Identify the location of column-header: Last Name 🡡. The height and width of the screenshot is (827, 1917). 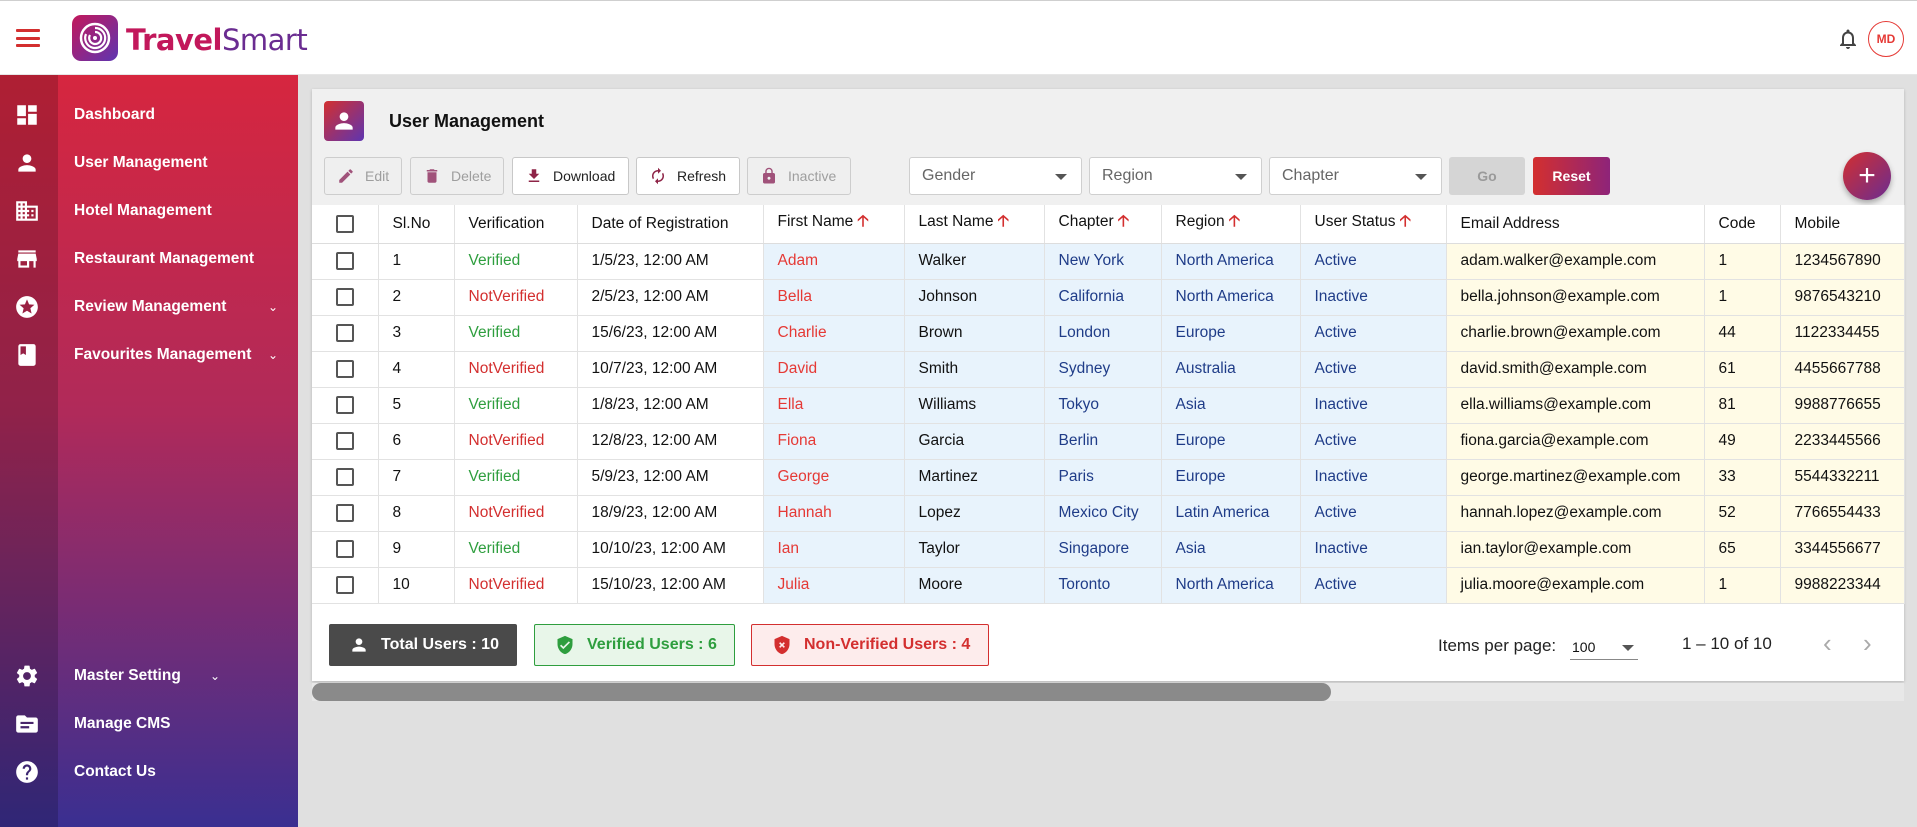
(974, 224).